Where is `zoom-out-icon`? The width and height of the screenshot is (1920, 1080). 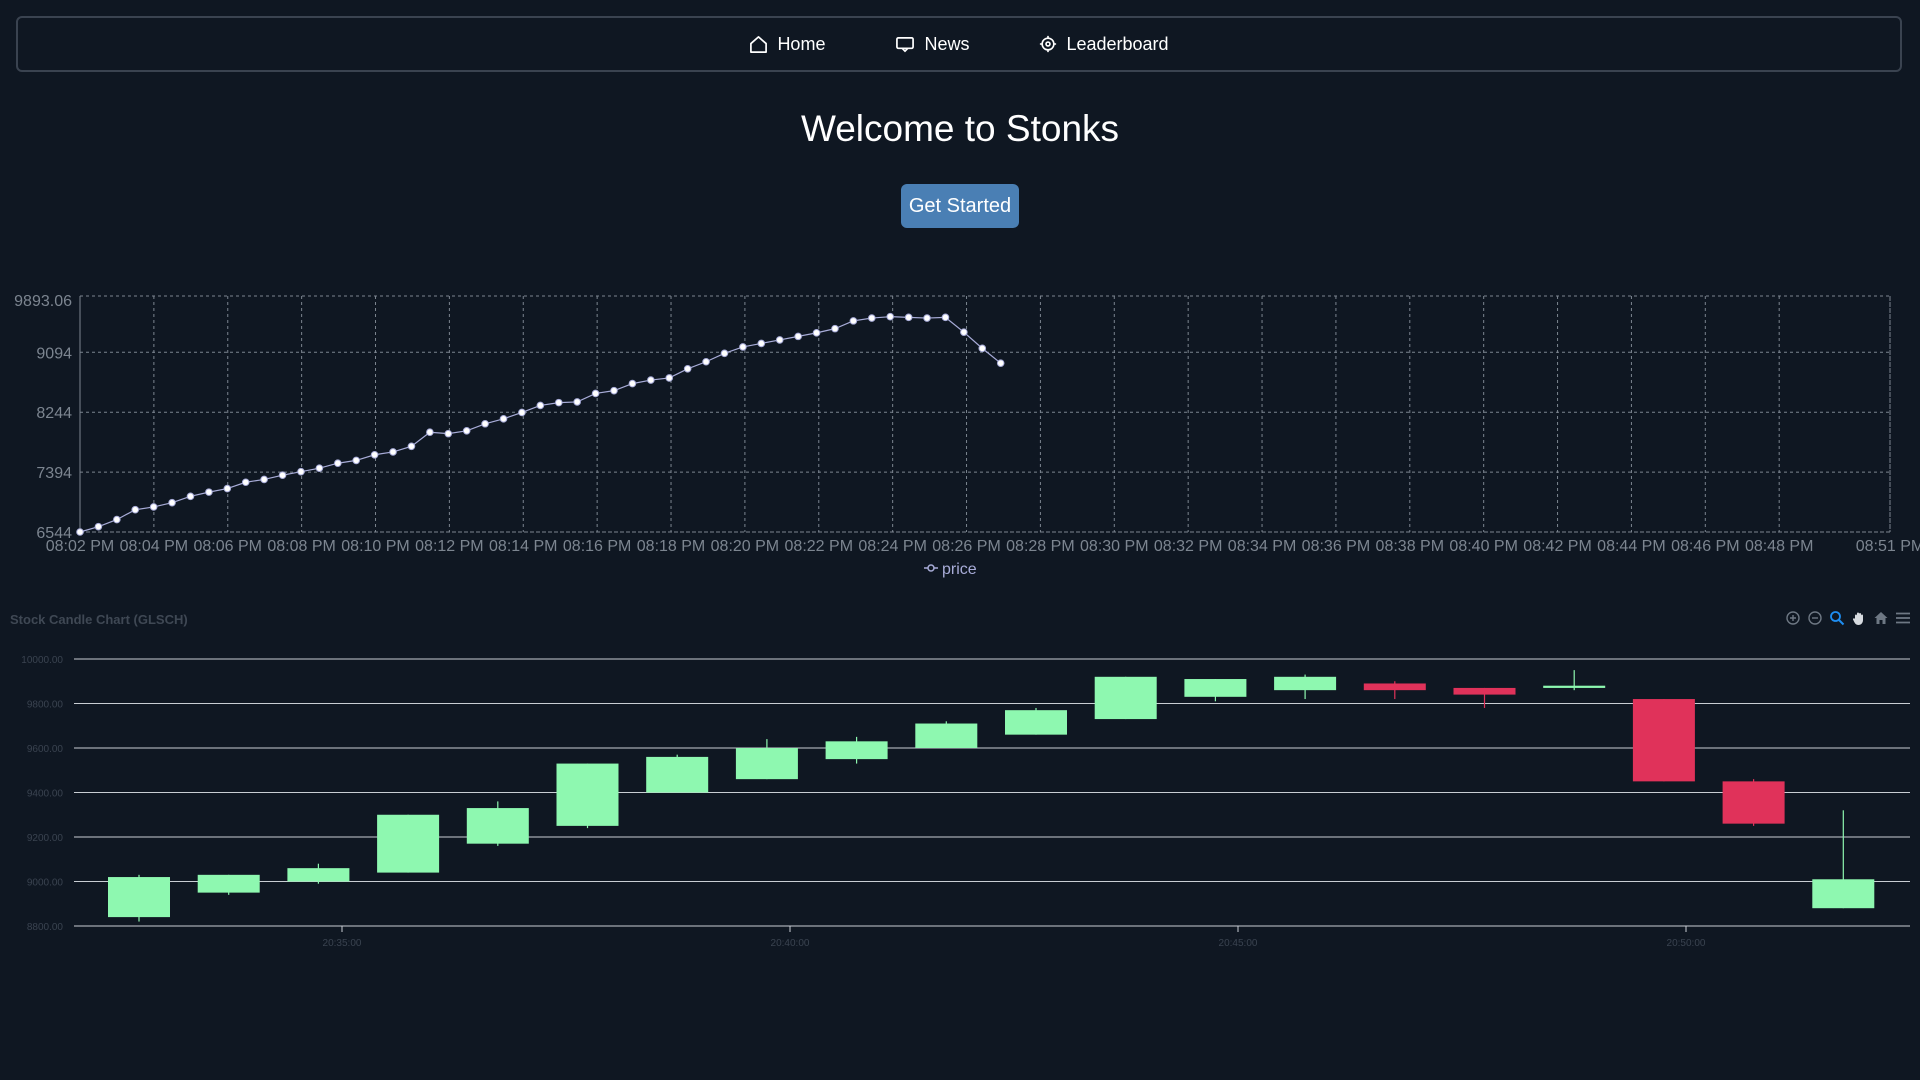 zoom-out-icon is located at coordinates (1815, 618).